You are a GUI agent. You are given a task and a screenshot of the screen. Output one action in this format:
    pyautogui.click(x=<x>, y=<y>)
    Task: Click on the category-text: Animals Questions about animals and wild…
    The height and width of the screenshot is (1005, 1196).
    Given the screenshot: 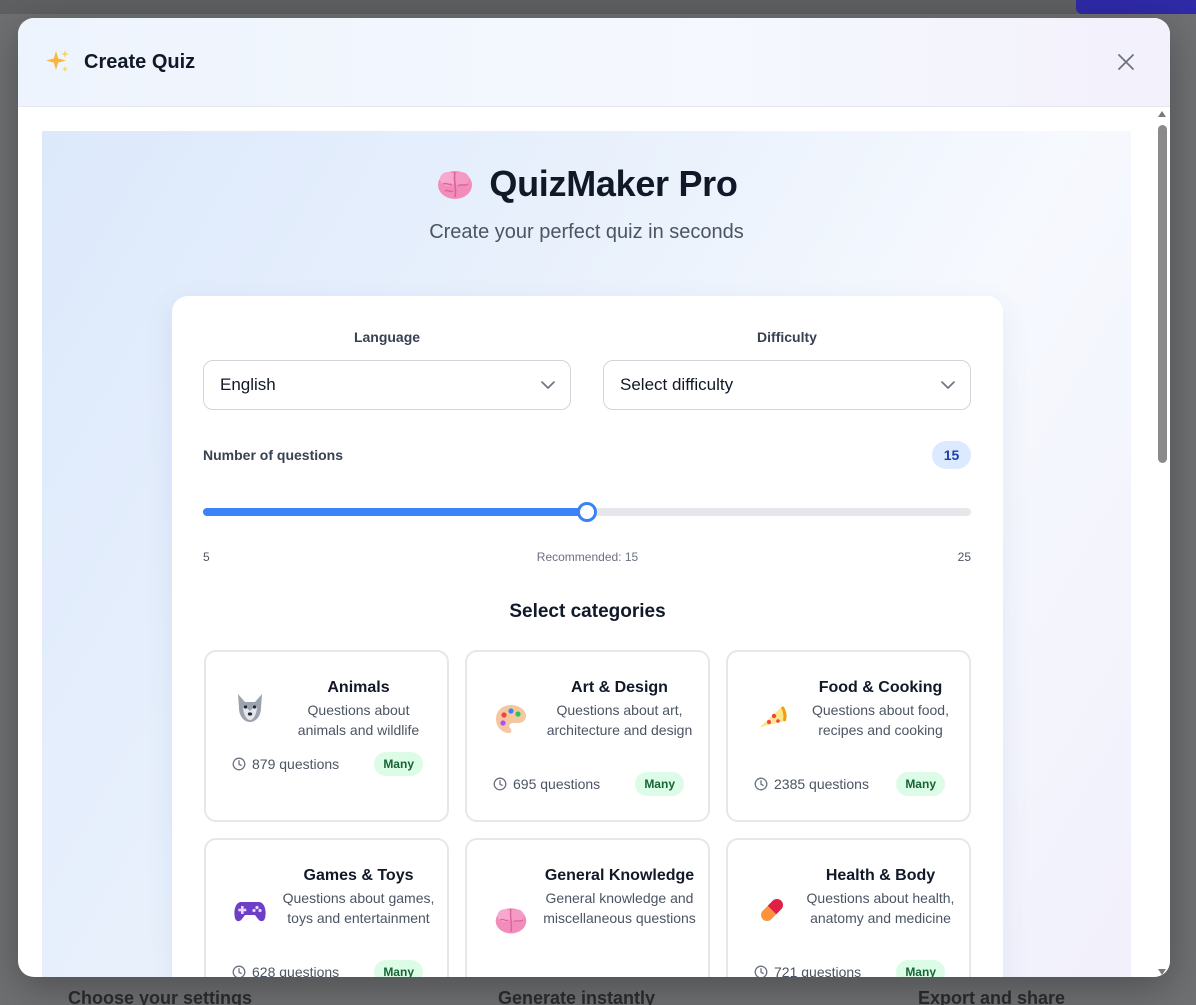 What is the action you would take?
    pyautogui.click(x=358, y=708)
    